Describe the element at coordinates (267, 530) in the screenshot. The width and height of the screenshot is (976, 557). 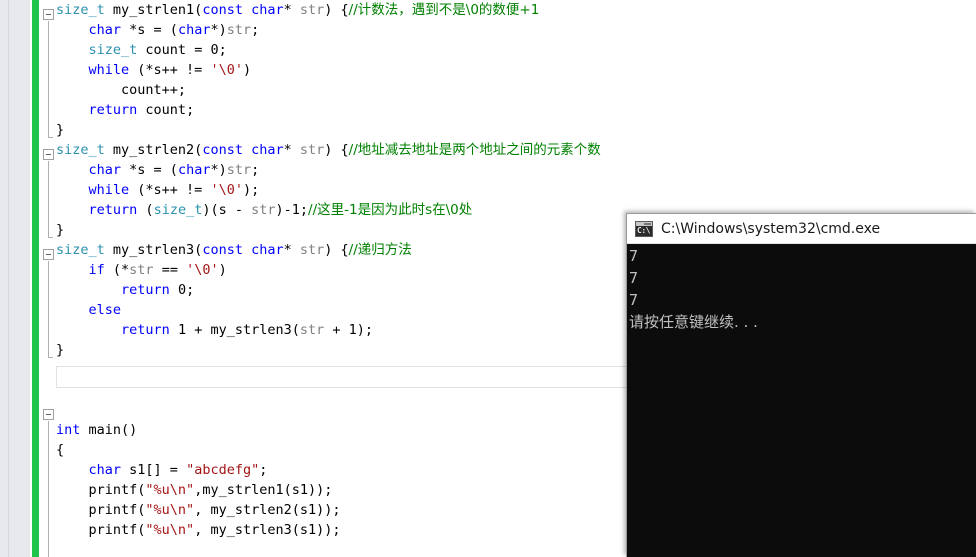
I see `code-token: , my_strlen3(s1));` at that location.